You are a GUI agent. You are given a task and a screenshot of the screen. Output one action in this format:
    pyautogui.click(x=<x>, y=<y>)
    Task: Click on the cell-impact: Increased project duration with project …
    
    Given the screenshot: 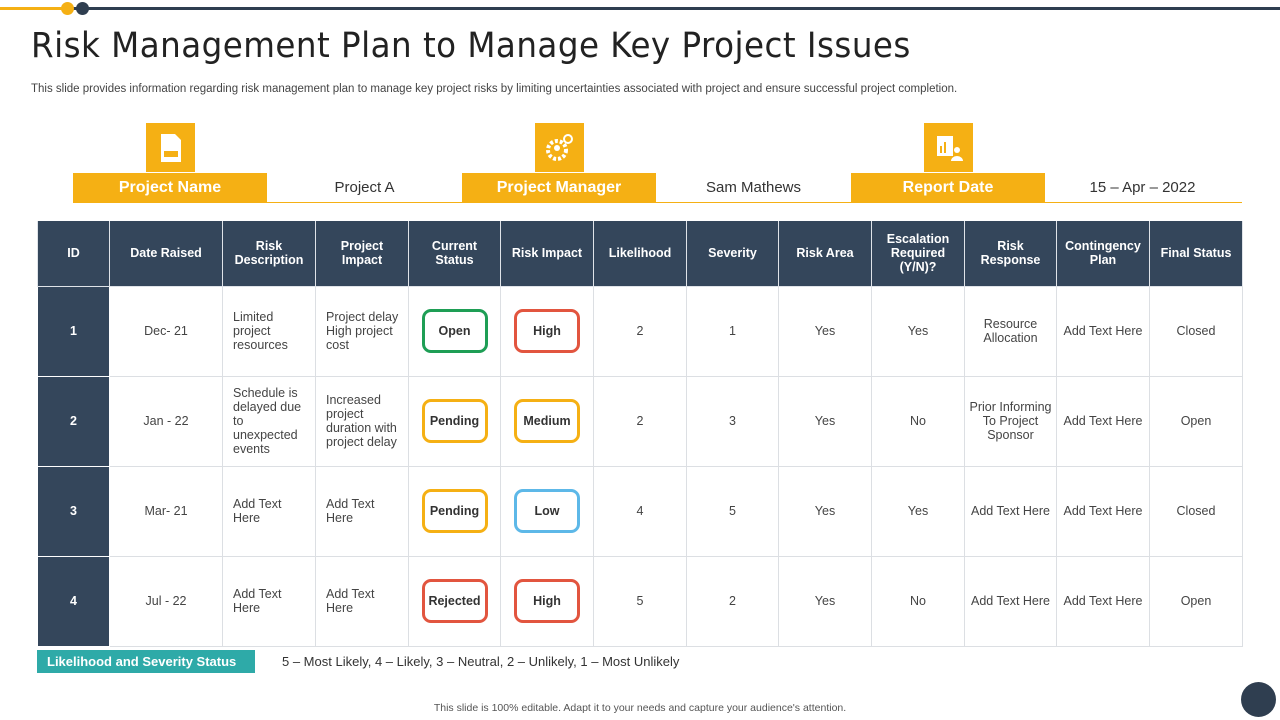 What is the action you would take?
    pyautogui.click(x=362, y=421)
    